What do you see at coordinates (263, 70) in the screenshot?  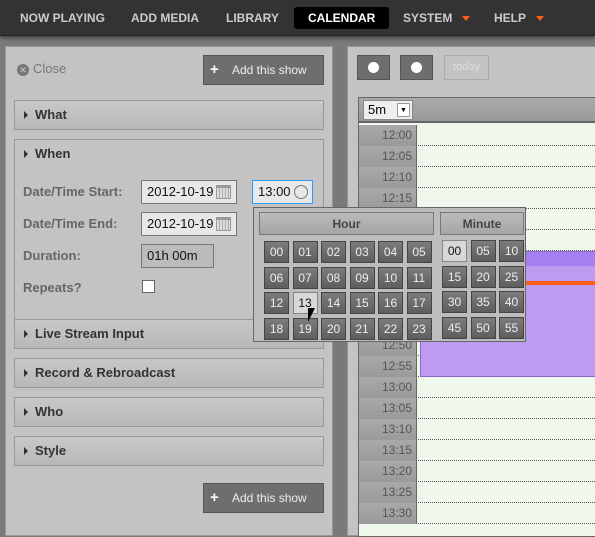 I see `add-show-button-top: + Add this show` at bounding box center [263, 70].